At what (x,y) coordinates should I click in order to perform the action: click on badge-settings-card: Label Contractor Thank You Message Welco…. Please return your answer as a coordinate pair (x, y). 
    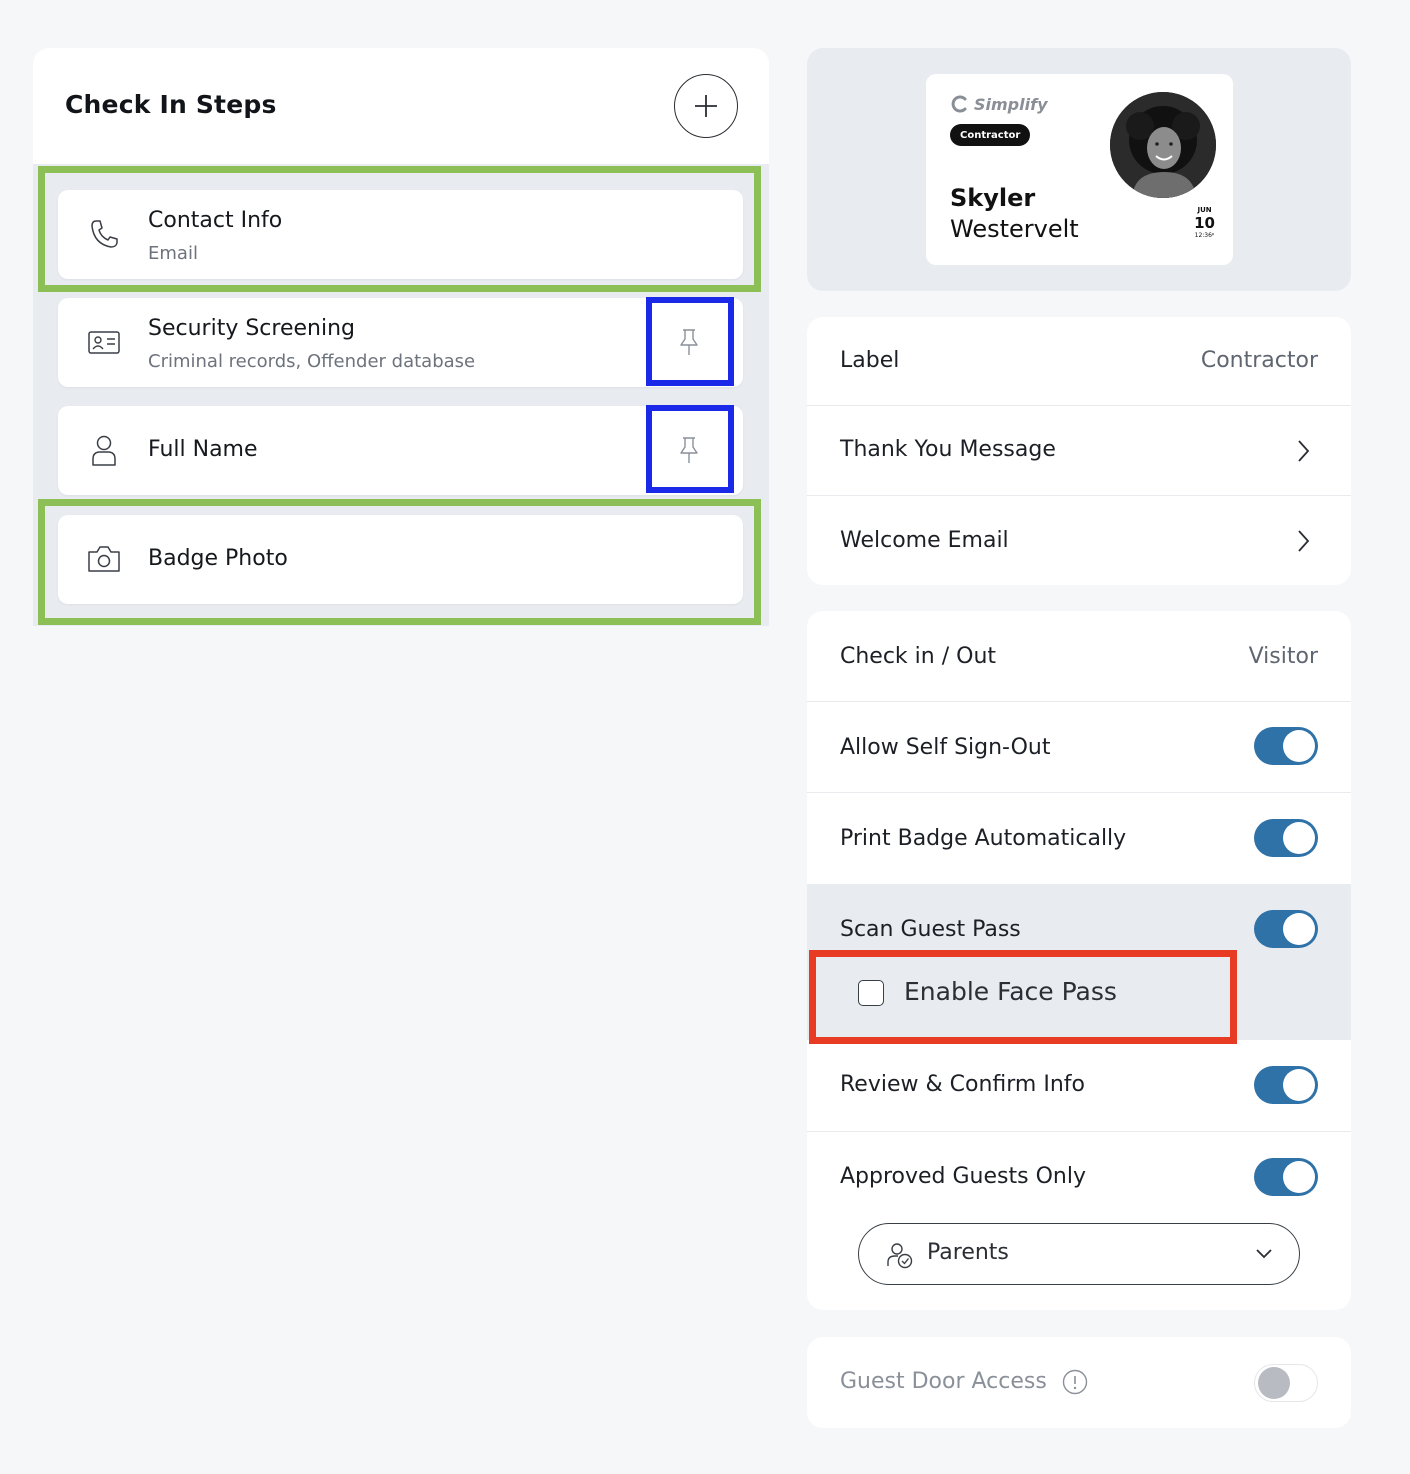
    Looking at the image, I should click on (1079, 451).